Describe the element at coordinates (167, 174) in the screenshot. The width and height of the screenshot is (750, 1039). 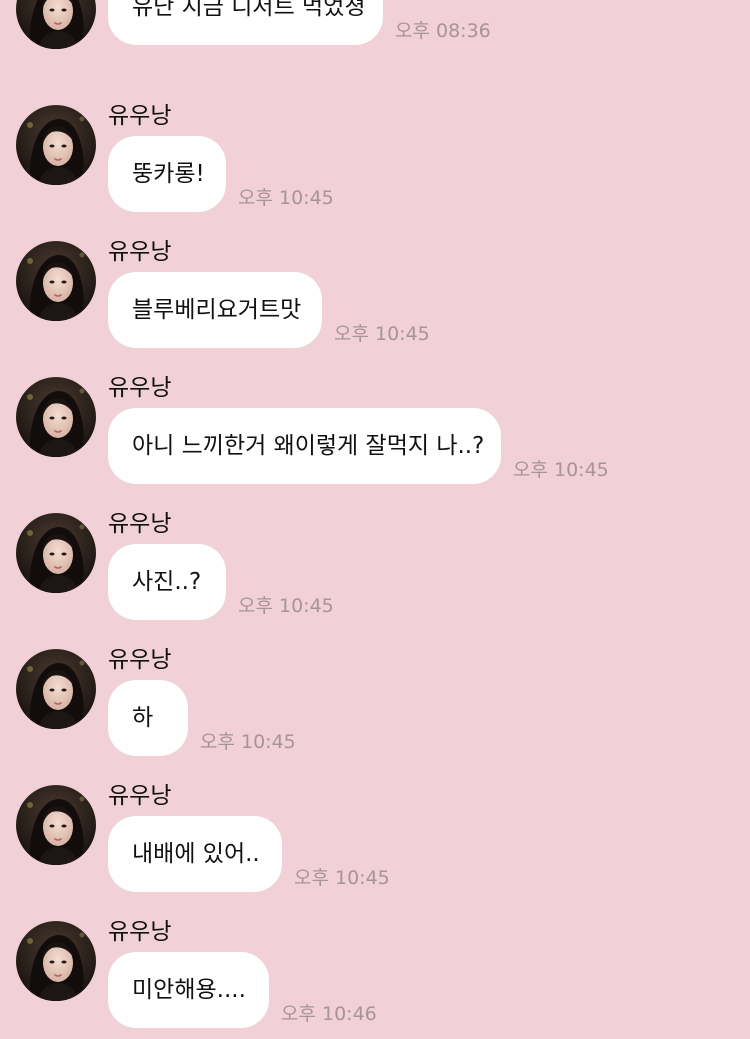
I see `message-bubble: 뚱카롱!` at that location.